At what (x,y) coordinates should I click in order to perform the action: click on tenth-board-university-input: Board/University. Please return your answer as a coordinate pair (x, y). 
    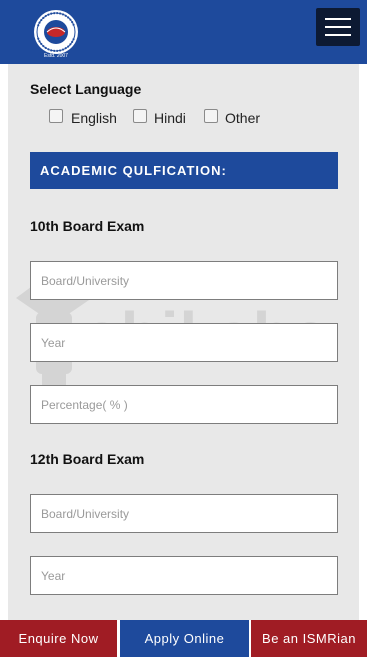
    Looking at the image, I should click on (184, 280).